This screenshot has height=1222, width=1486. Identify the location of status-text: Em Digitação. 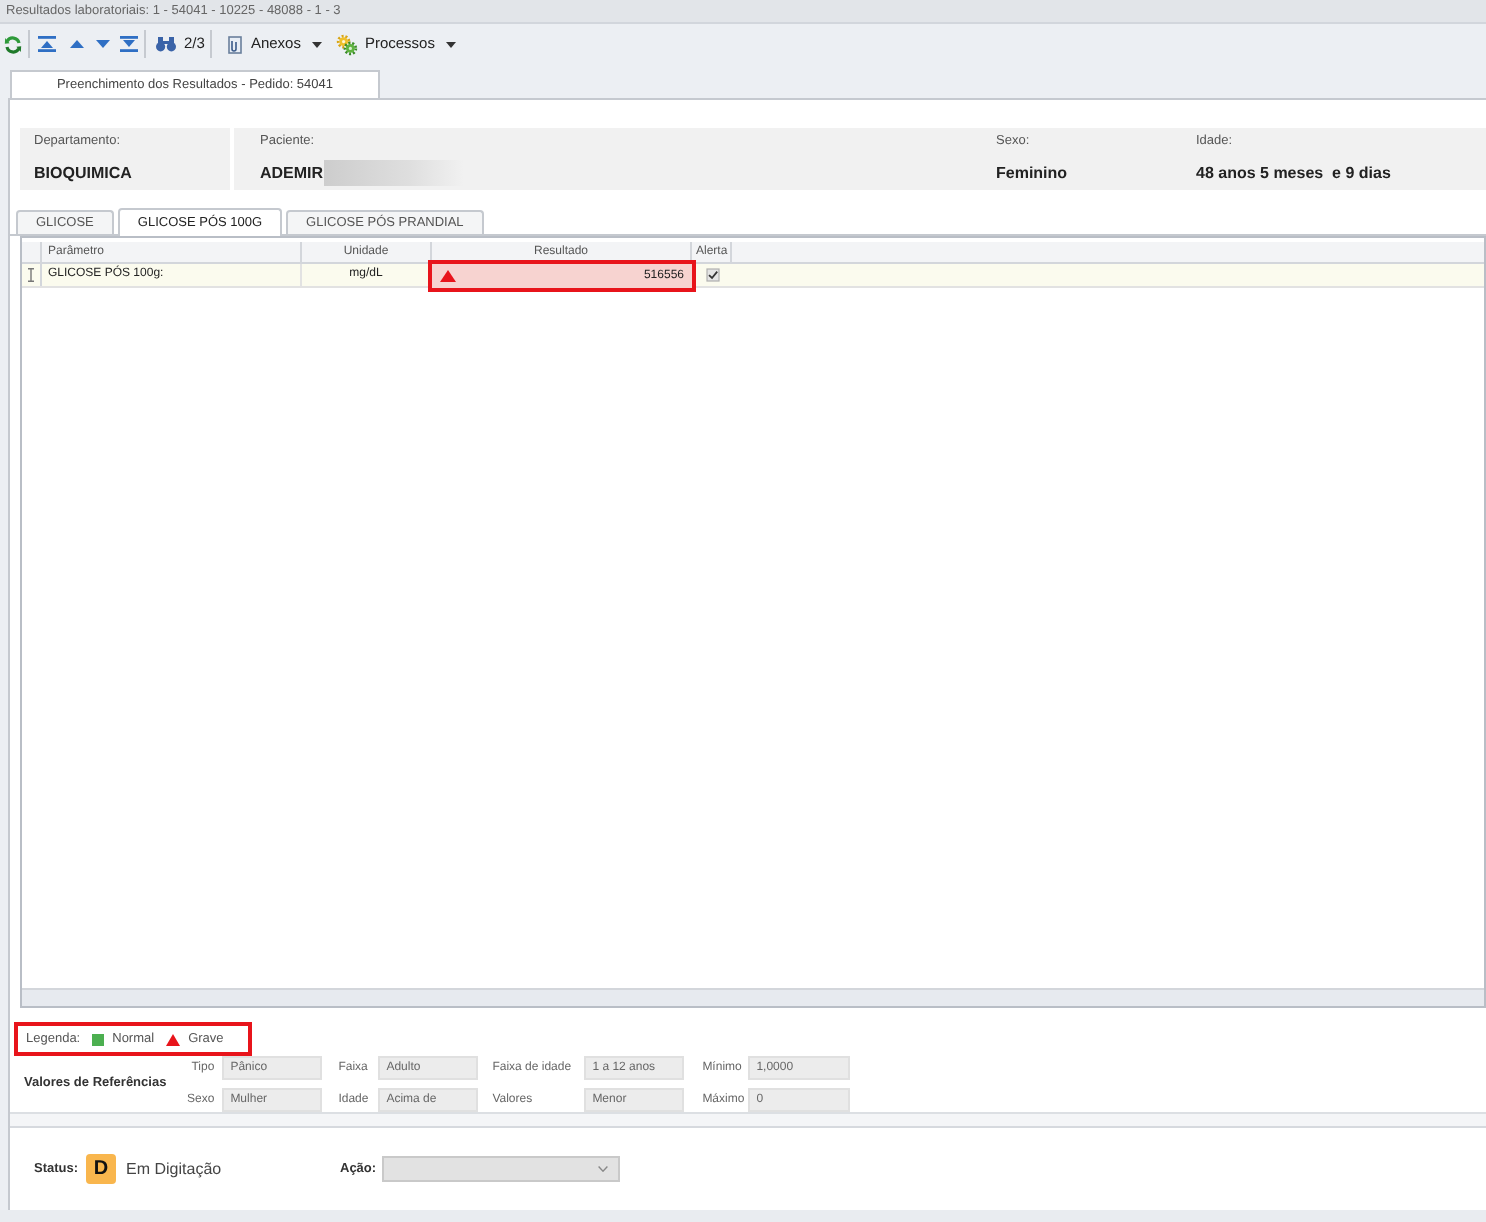
(174, 1169).